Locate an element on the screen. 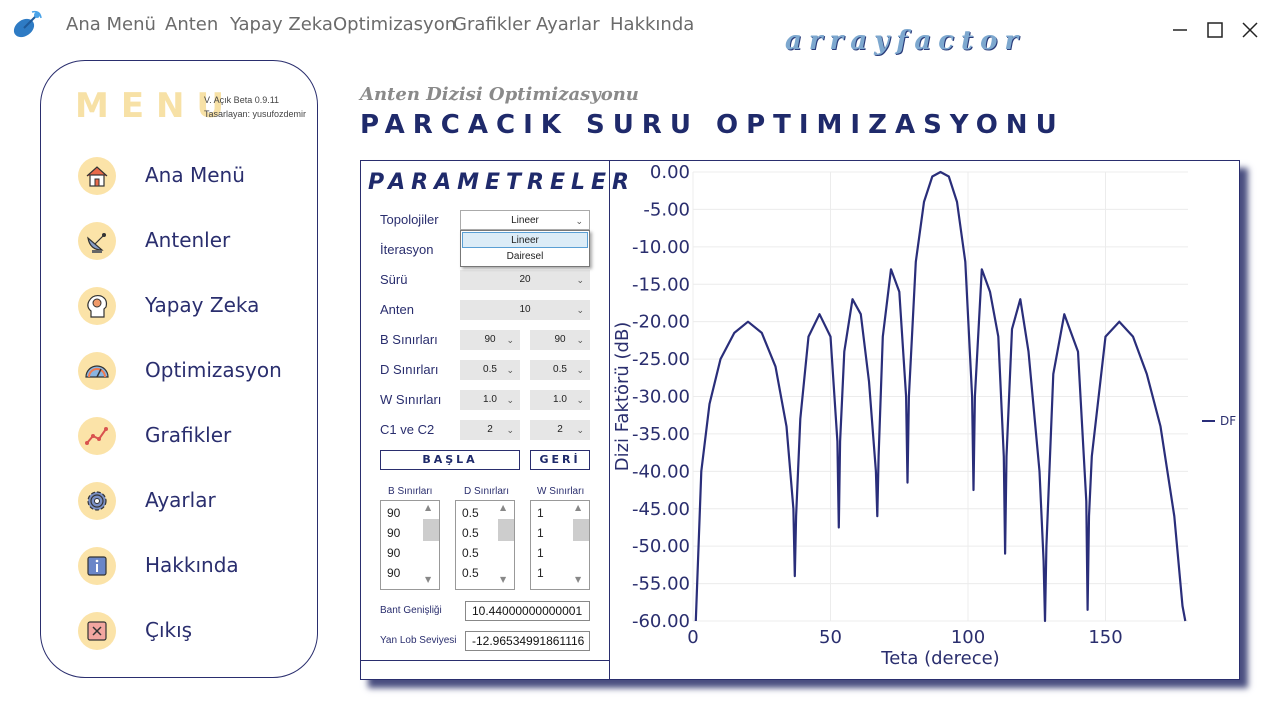  w-max-select: 1.0 ⌄ is located at coordinates (560, 400).